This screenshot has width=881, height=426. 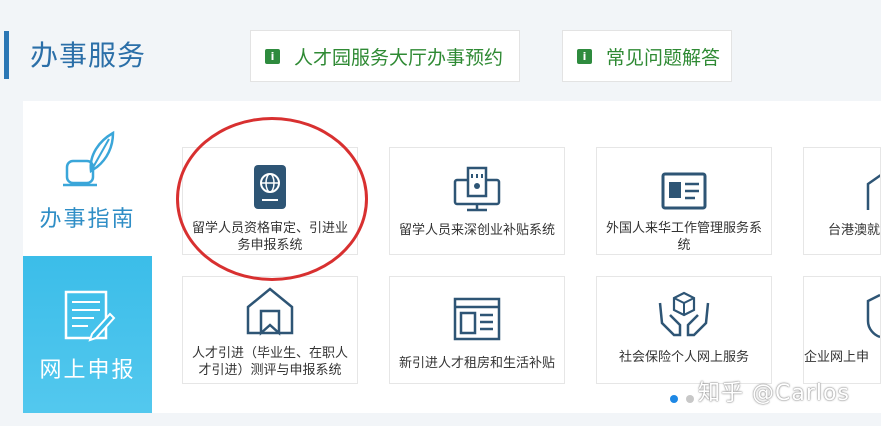 I want to click on id-card-icon, so click(x=684, y=191).